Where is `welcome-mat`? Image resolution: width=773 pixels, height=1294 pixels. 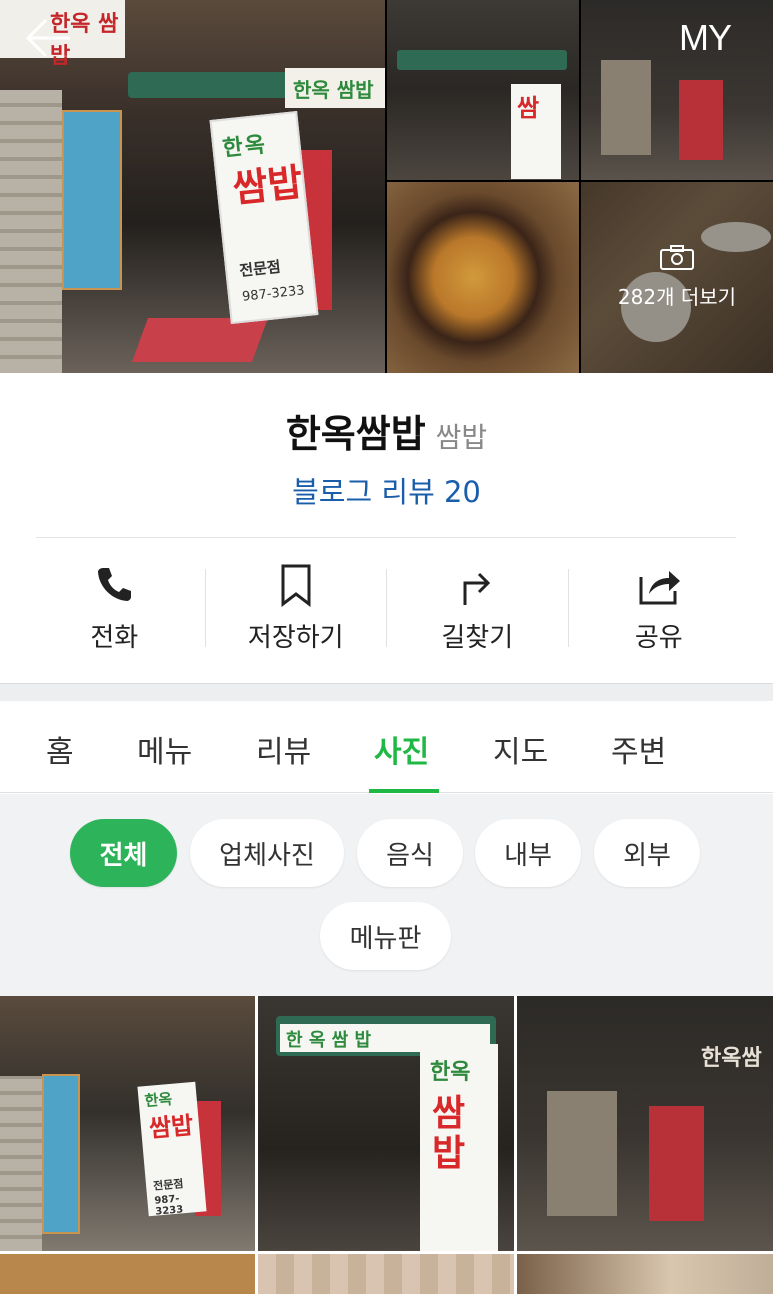
welcome-mat is located at coordinates (200, 340).